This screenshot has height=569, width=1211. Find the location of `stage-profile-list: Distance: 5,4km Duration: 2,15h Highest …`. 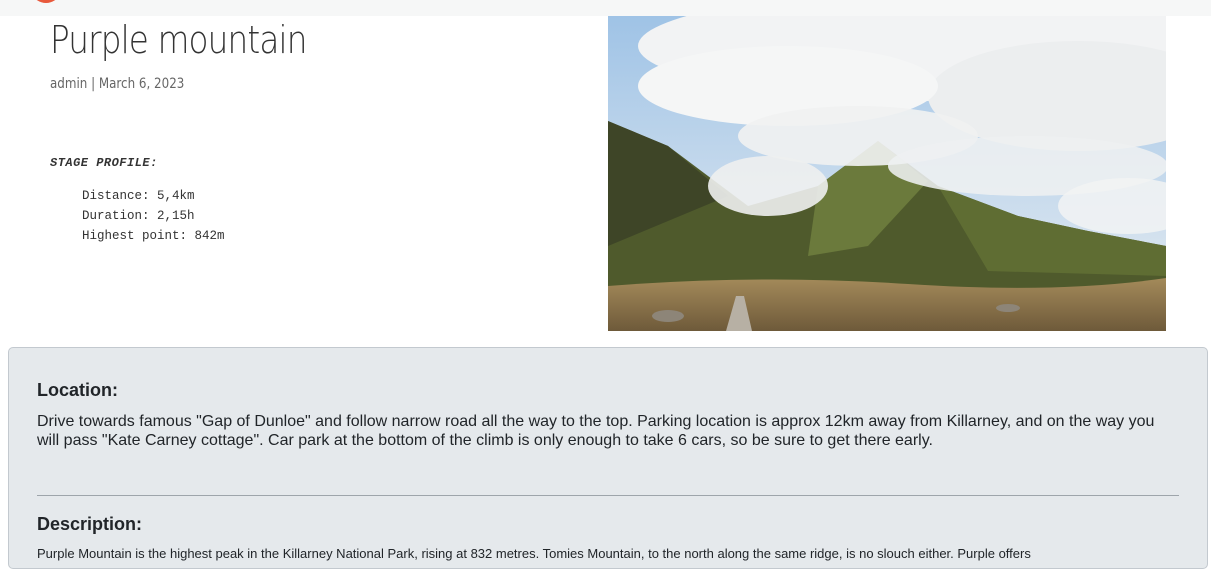

stage-profile-list: Distance: 5,4km Duration: 2,15h Highest … is located at coordinates (153, 218).